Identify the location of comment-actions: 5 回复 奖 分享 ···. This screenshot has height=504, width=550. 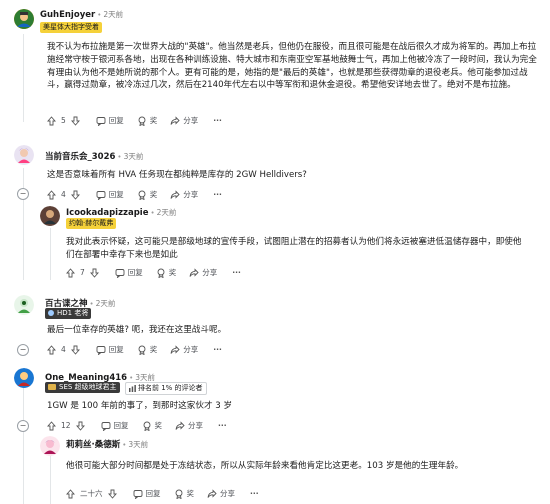
(134, 120).